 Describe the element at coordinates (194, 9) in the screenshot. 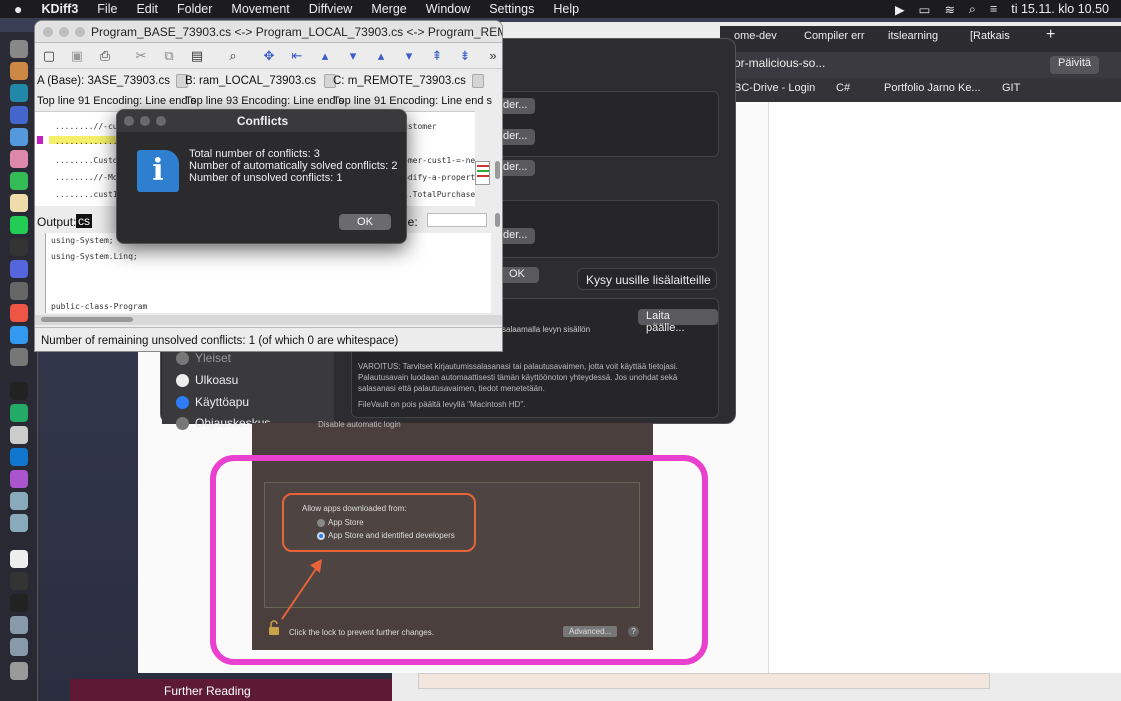

I see `menu-folder: Folder` at that location.